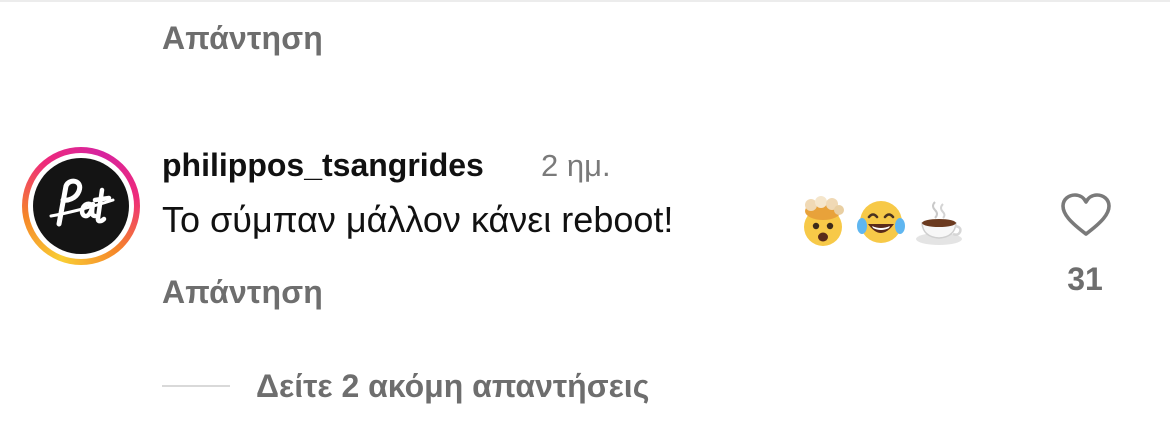 Image resolution: width=1170 pixels, height=444 pixels. I want to click on view-more-replies-button: Δείτε 2 ακόμη απαντήσεις, so click(452, 386).